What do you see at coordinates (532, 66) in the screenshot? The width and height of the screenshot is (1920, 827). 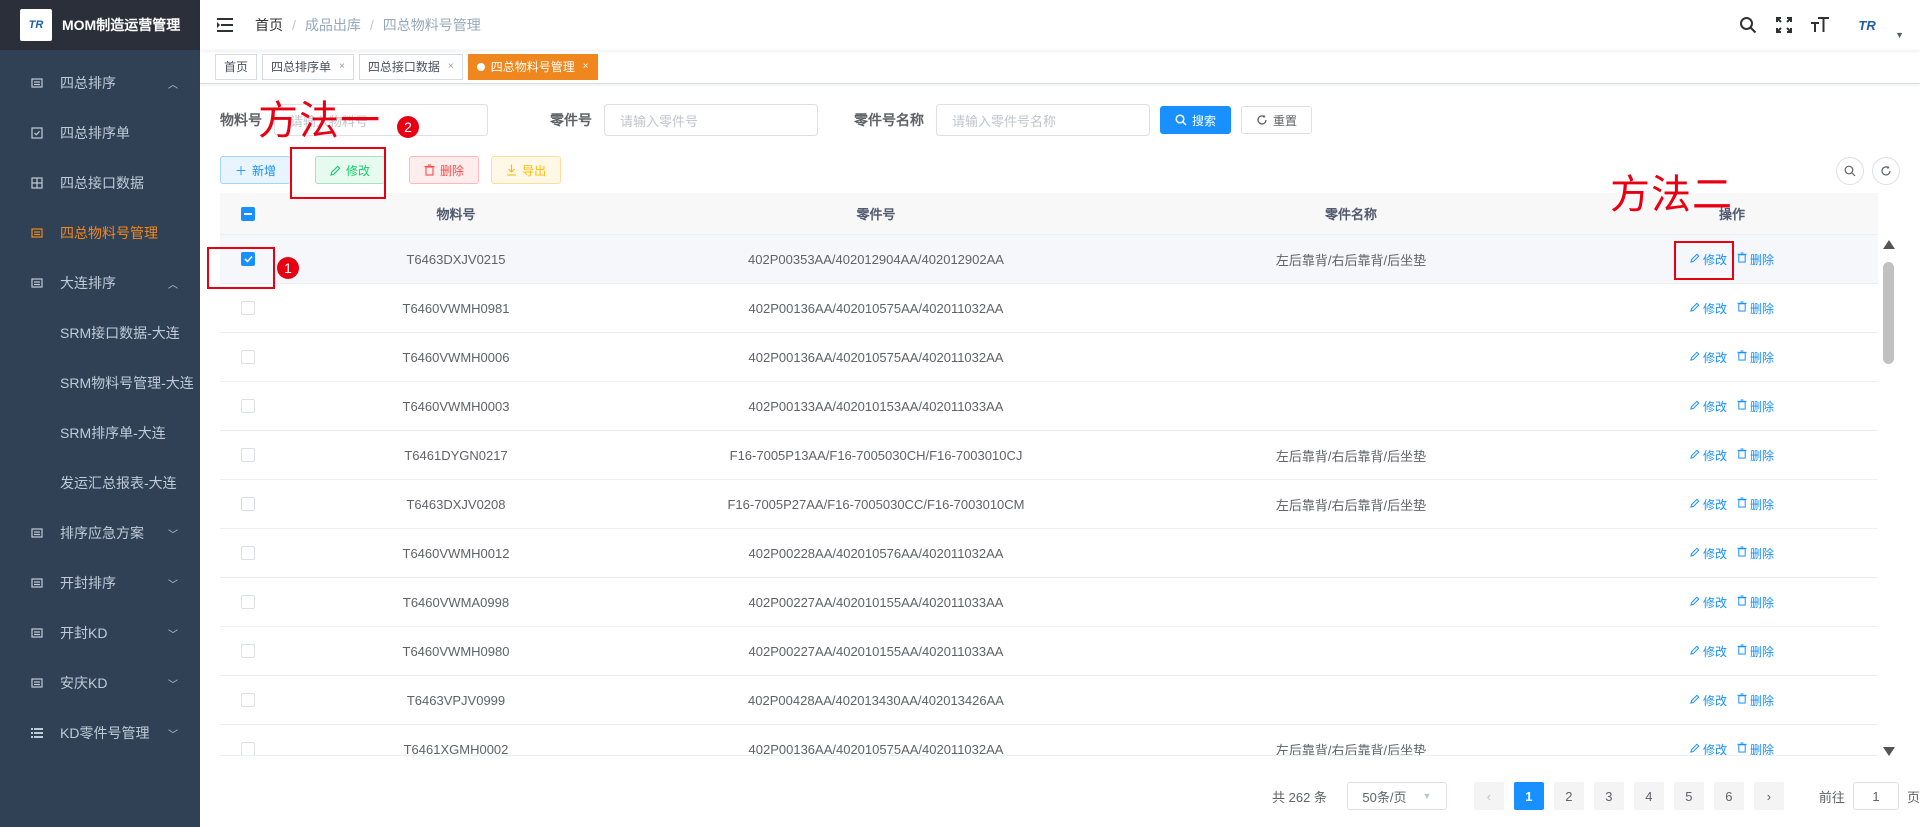 I see `tab-3: 四总物料号管理 ×` at bounding box center [532, 66].